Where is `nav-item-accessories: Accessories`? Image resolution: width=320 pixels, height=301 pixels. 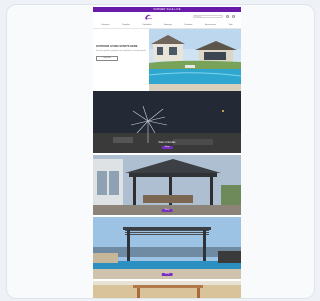 nav-item-accessories: Accessories is located at coordinates (210, 25).